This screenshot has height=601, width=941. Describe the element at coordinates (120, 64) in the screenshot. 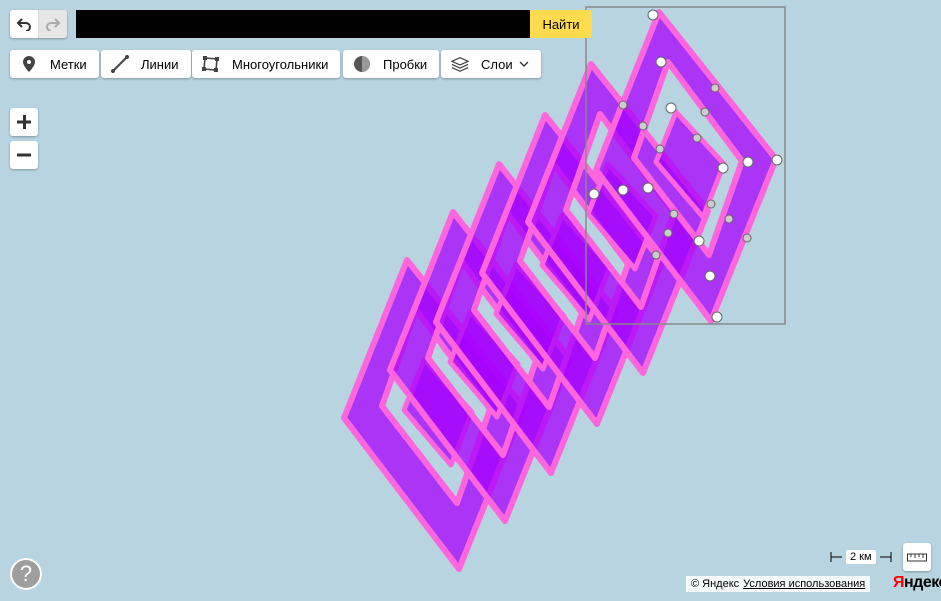

I see `line-icon` at that location.